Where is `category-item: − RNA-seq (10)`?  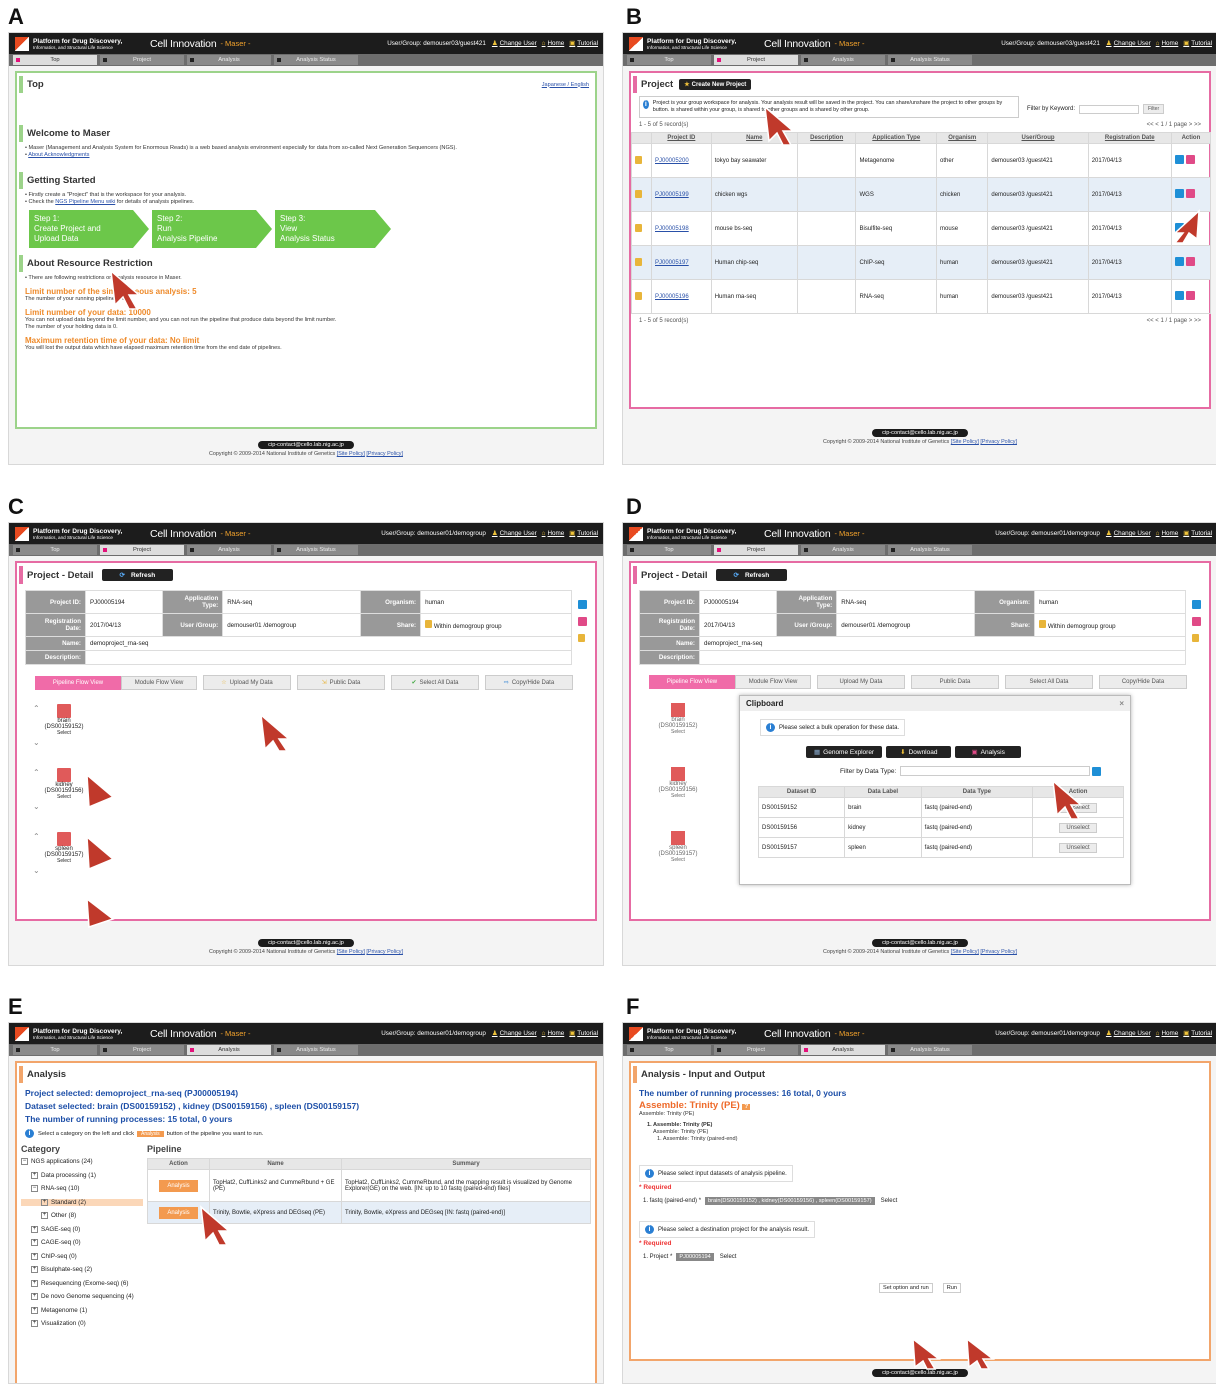 category-item: − RNA-seq (10) is located at coordinates (82, 1189).